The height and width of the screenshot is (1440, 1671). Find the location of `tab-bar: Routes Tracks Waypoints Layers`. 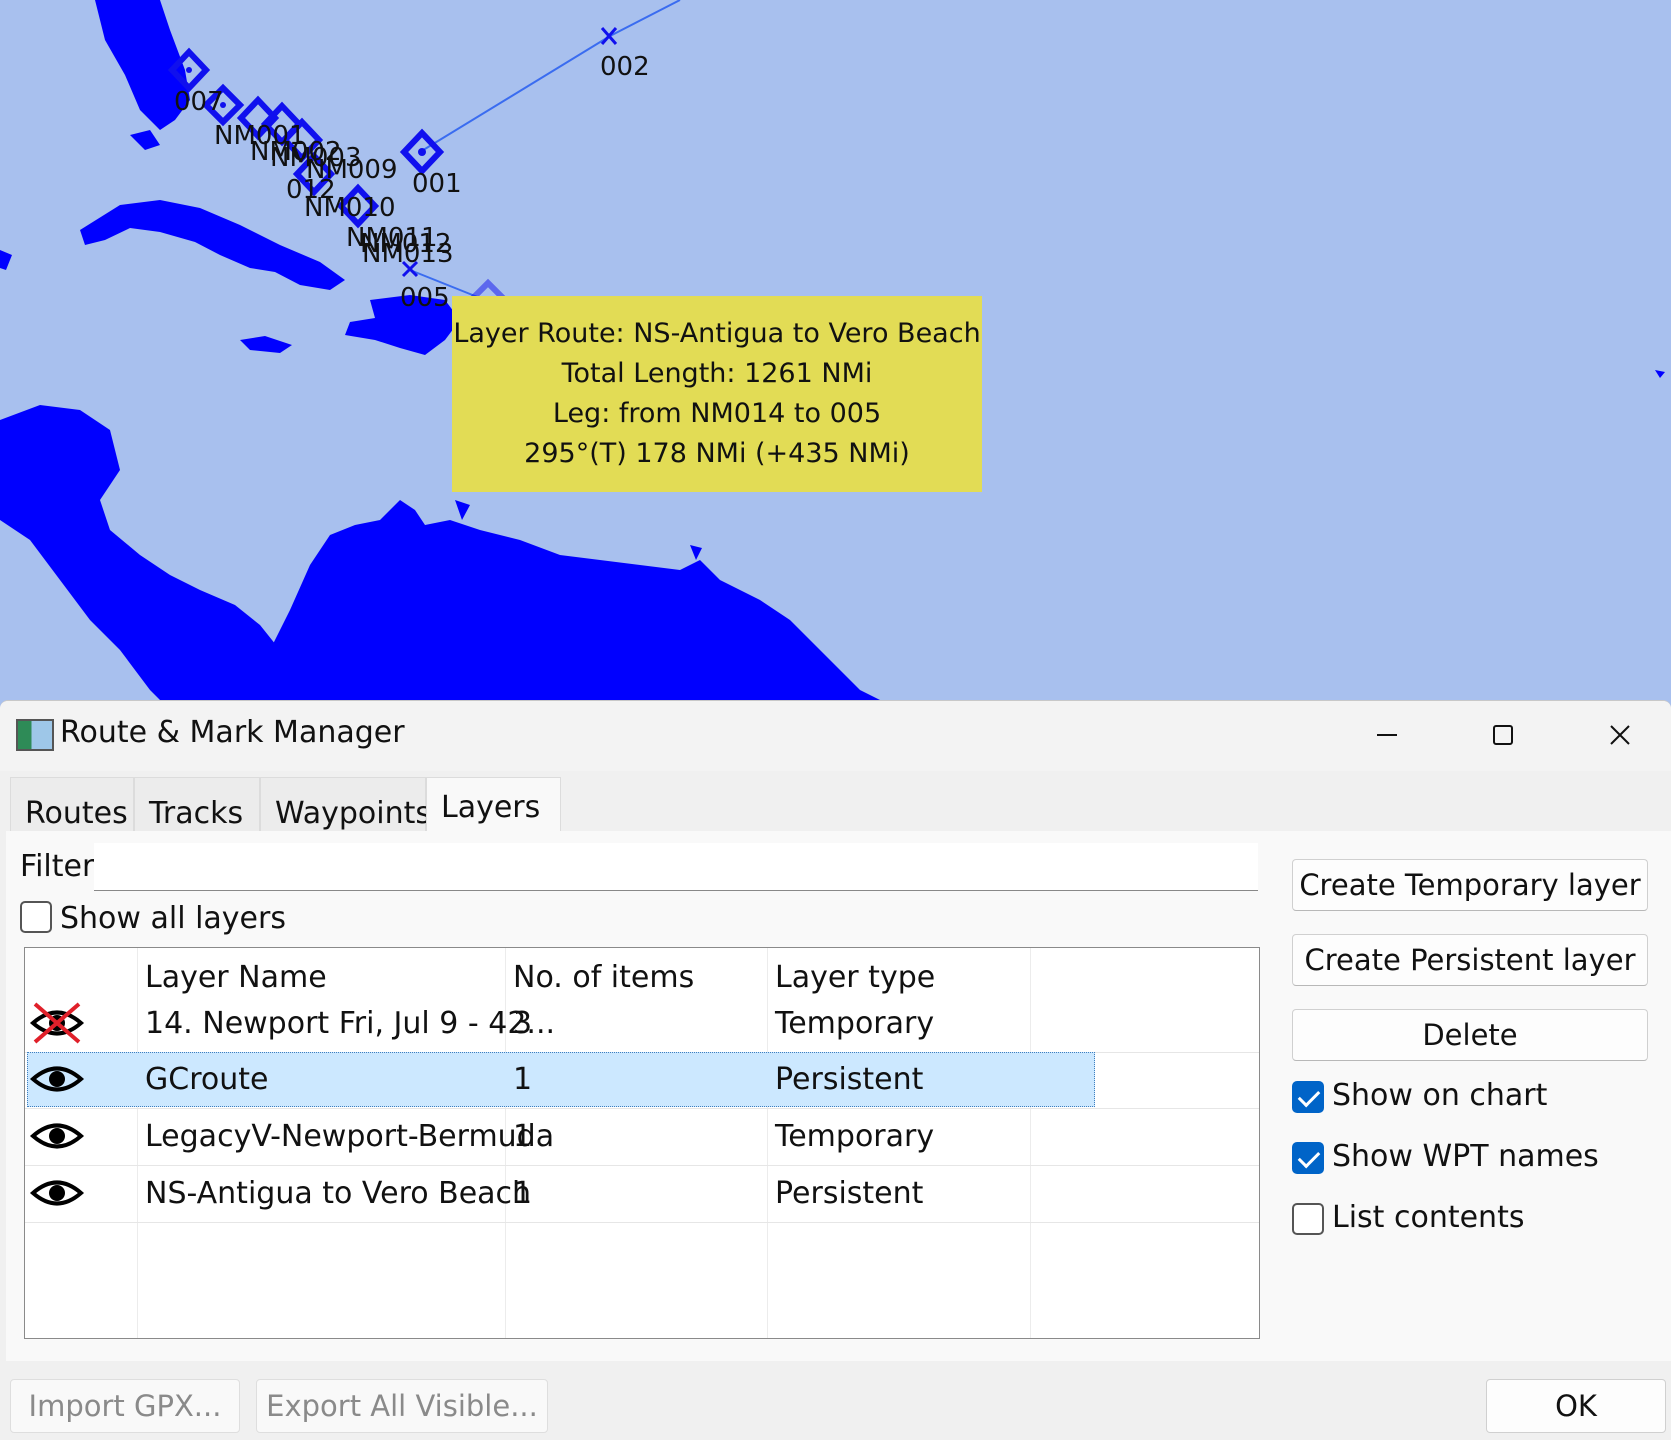

tab-bar: Routes Tracks Waypoints Layers is located at coordinates (285, 805).